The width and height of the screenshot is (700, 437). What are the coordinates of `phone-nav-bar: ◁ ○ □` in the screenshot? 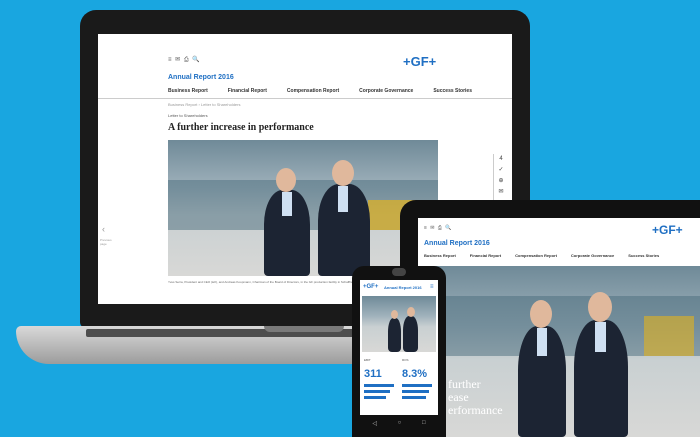 It's located at (399, 423).